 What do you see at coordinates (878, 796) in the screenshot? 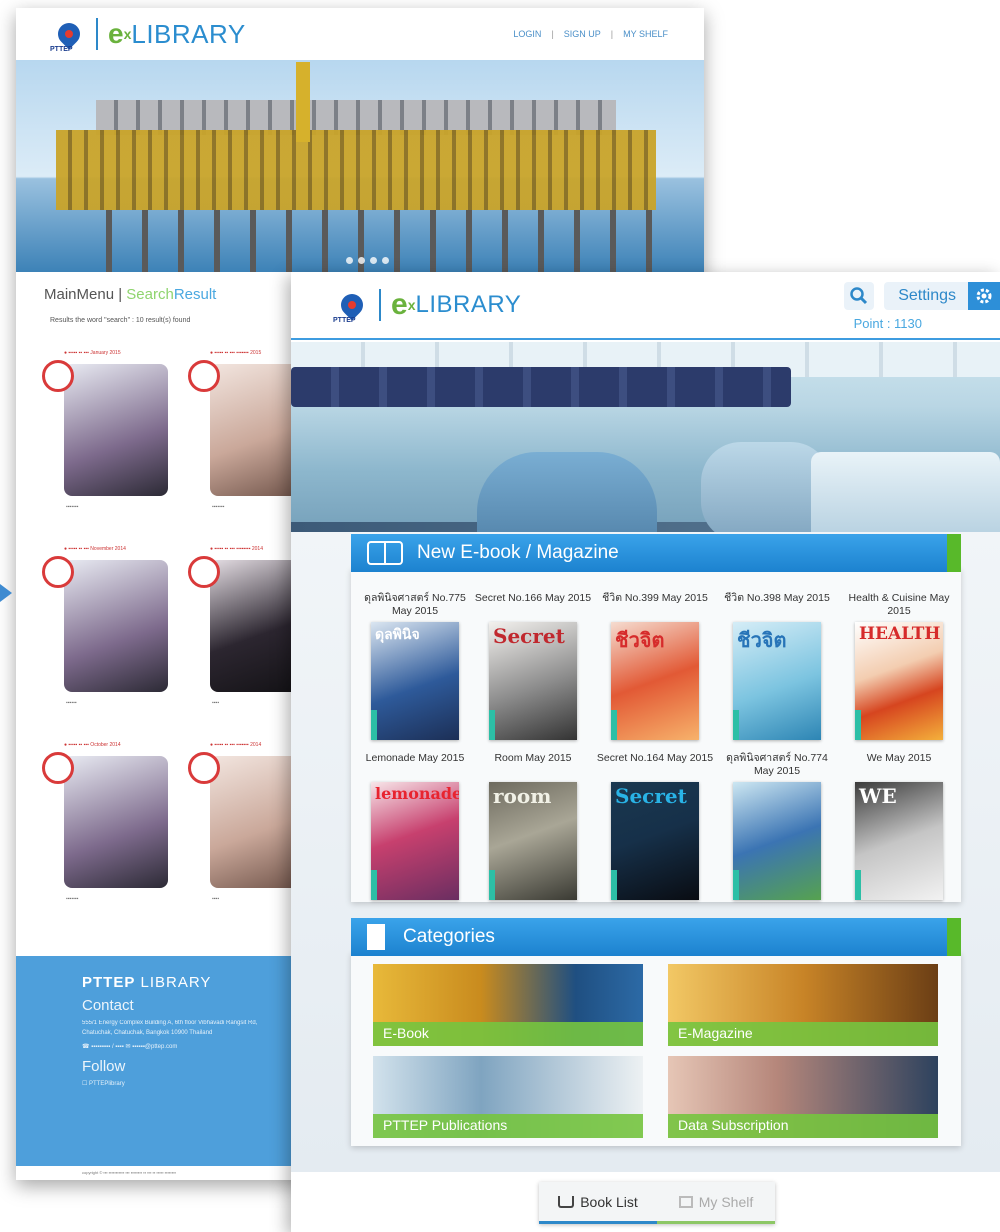
I see `cover-masthead: WE` at bounding box center [878, 796].